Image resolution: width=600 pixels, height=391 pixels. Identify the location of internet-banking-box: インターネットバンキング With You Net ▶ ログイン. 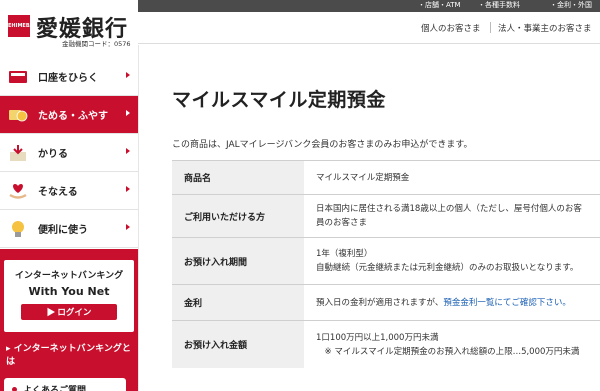
(69, 296).